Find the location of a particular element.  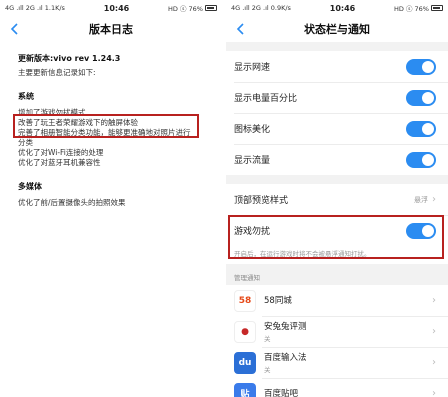

title-bar: 状态栏与通知 is located at coordinates (337, 29).